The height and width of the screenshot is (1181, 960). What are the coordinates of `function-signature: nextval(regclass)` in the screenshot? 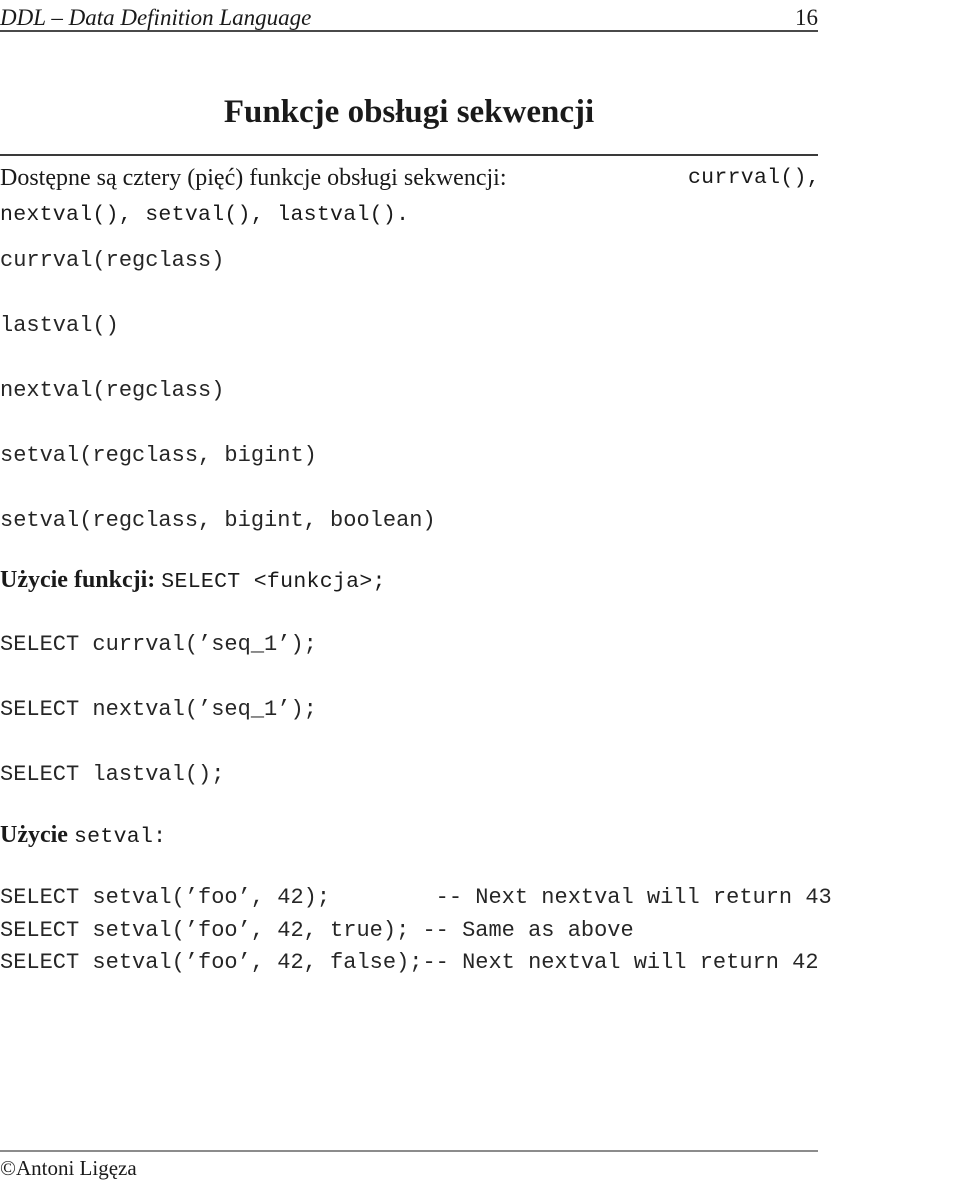 It's located at (112, 390).